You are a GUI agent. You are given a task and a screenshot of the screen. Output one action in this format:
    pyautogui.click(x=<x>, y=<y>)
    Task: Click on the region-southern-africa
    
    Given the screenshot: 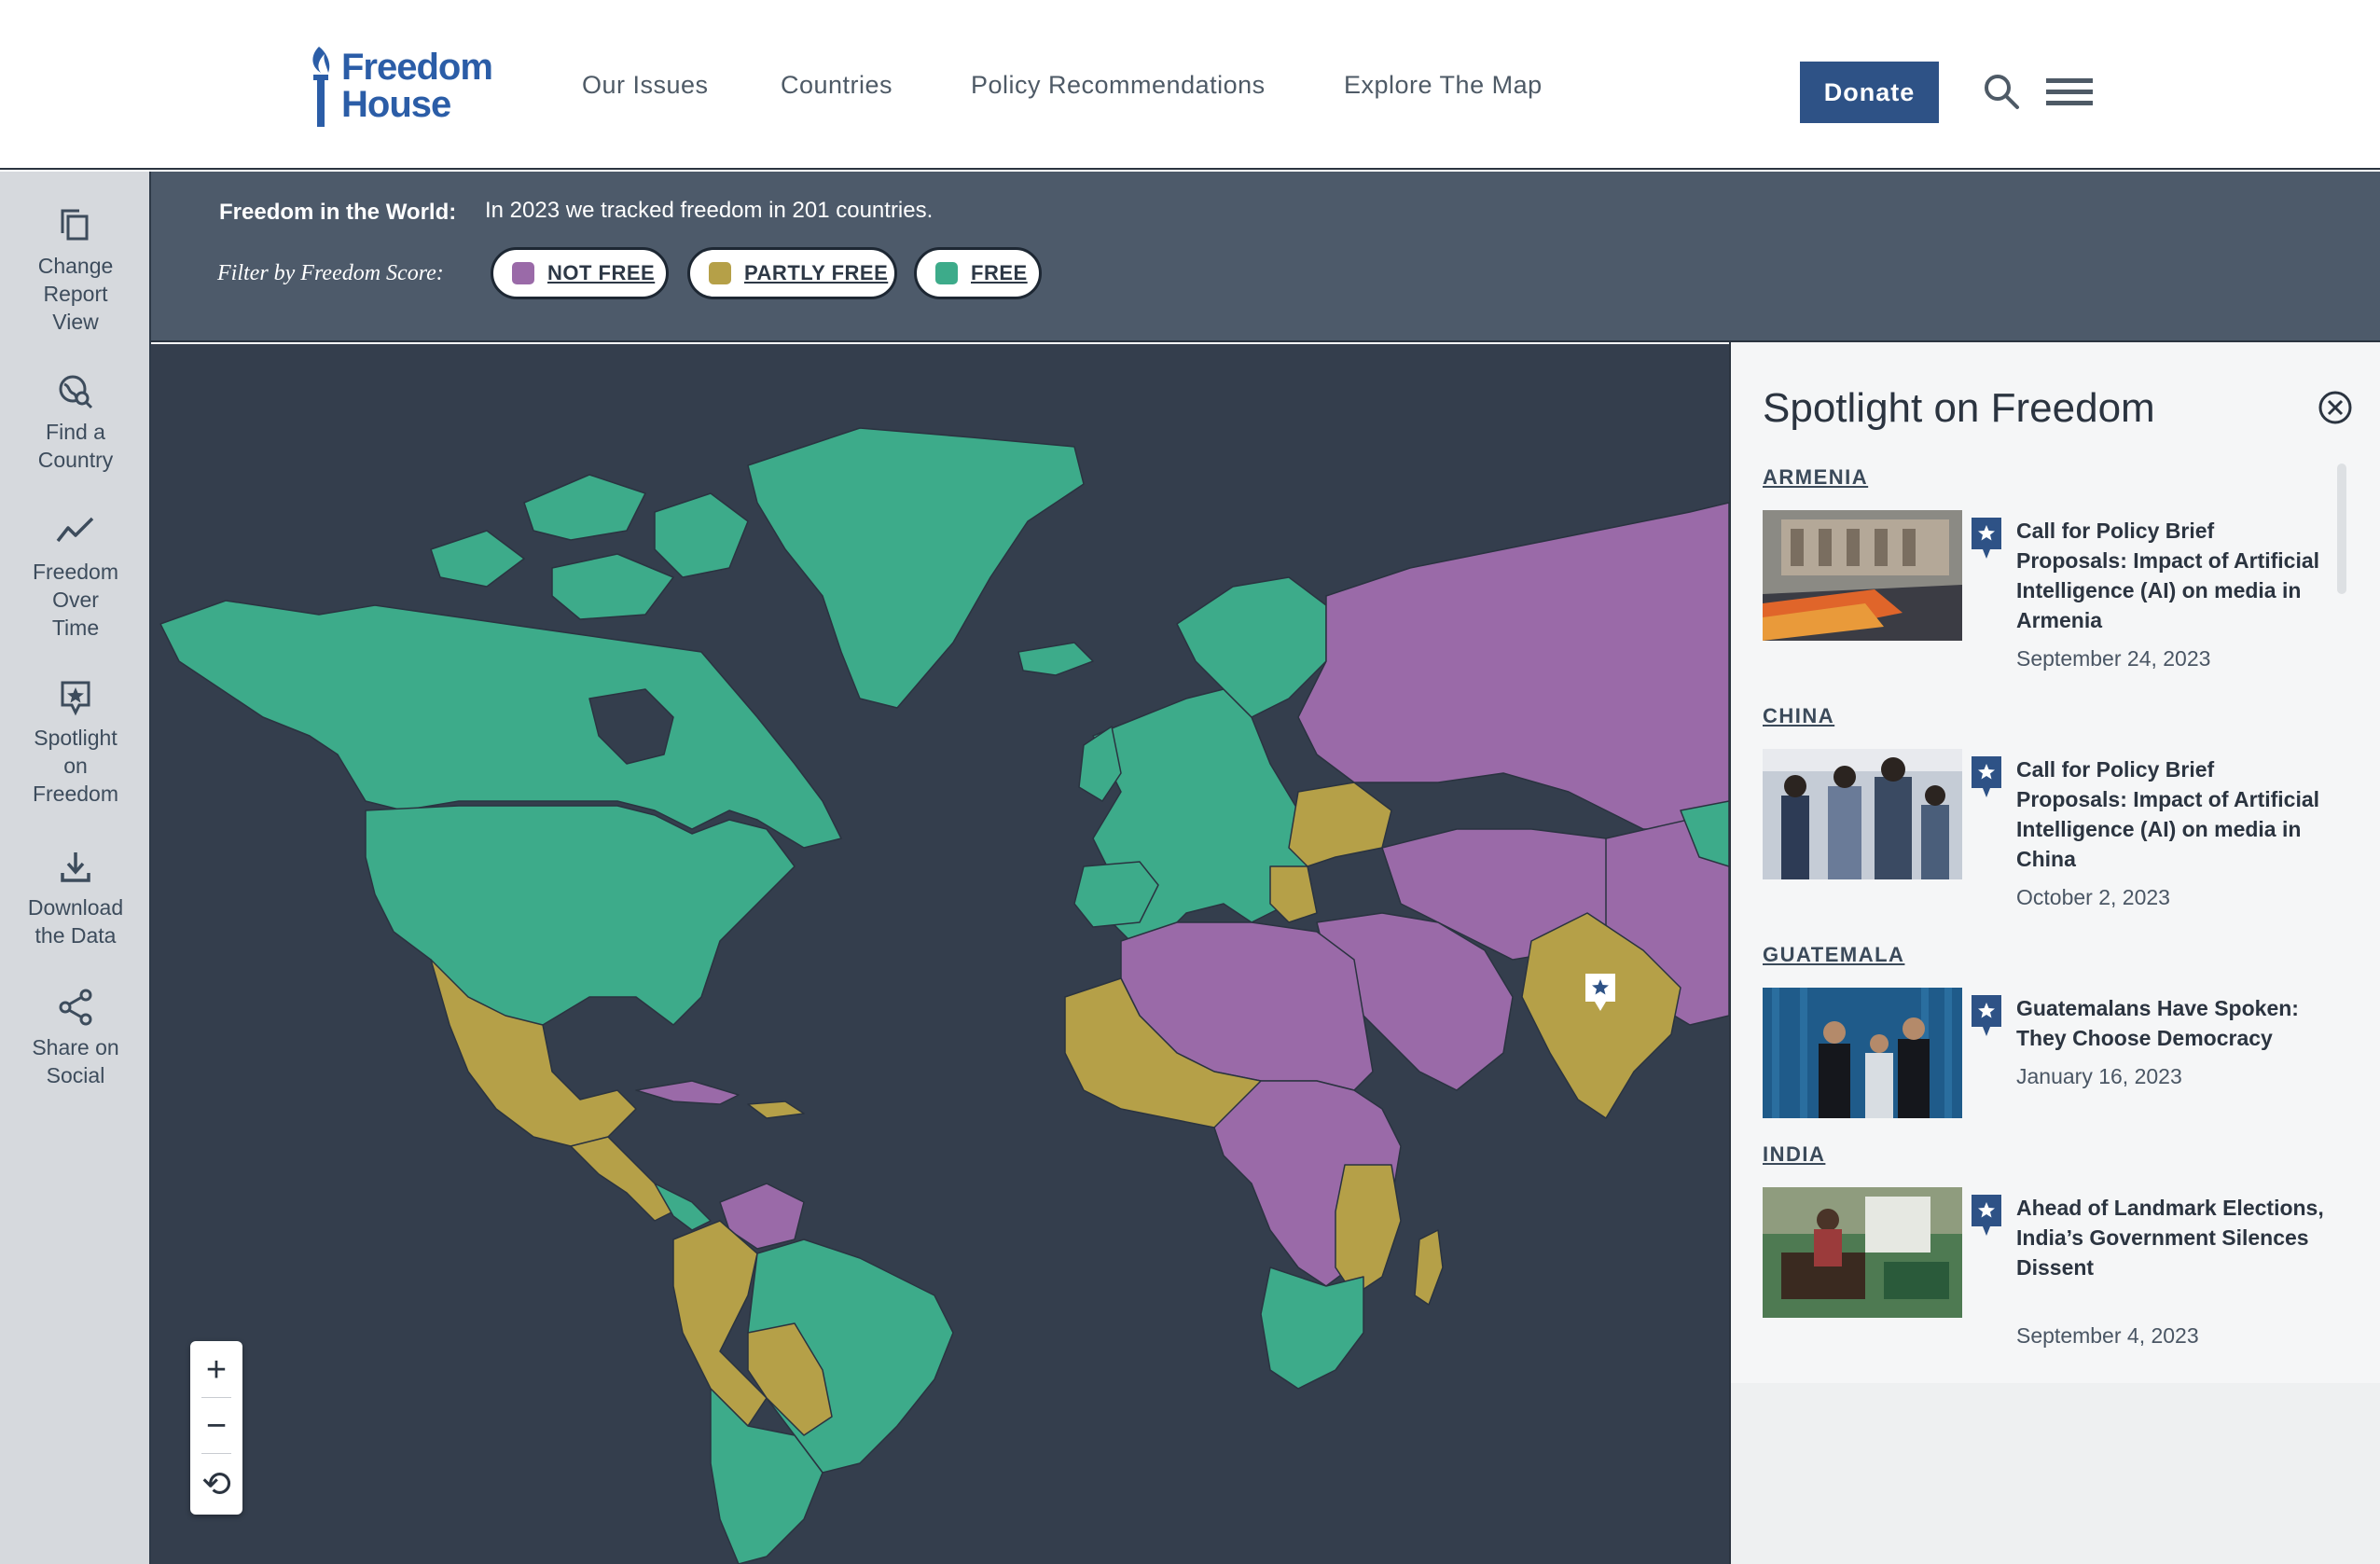 What is the action you would take?
    pyautogui.click(x=1312, y=1328)
    